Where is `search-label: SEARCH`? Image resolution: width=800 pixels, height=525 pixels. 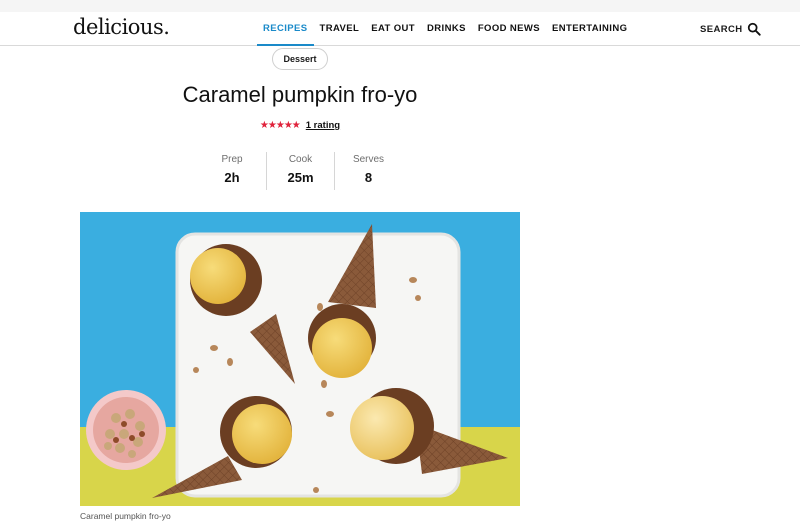
search-label: SEARCH is located at coordinates (721, 29).